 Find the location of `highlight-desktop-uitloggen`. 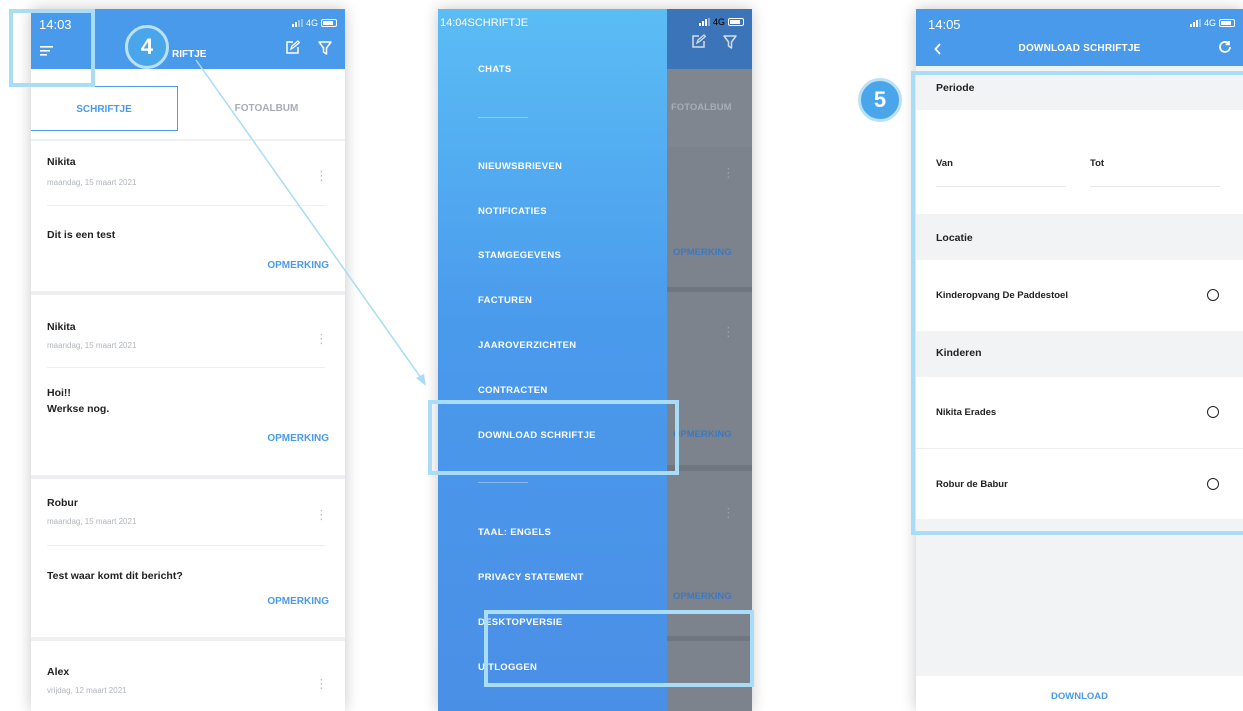

highlight-desktop-uitloggen is located at coordinates (619, 648).